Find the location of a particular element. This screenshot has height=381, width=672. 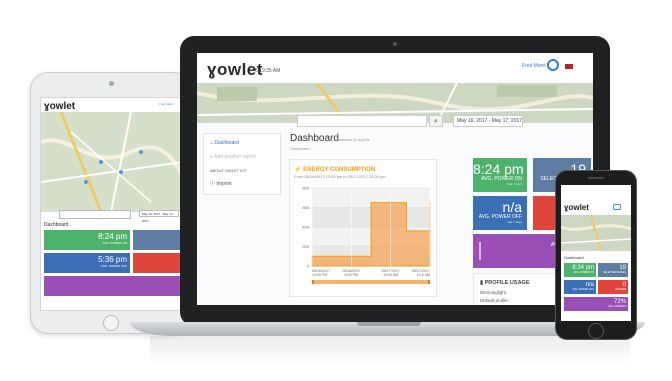

page-subtitle: statistics & reports is located at coordinates (353, 139).